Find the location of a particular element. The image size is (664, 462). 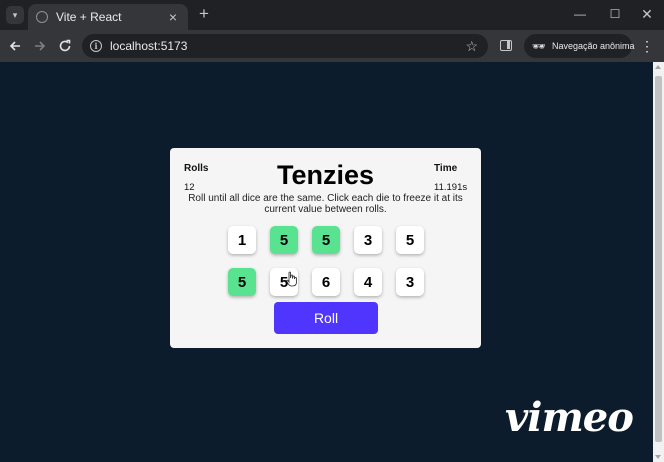

reload-button is located at coordinates (65, 46).